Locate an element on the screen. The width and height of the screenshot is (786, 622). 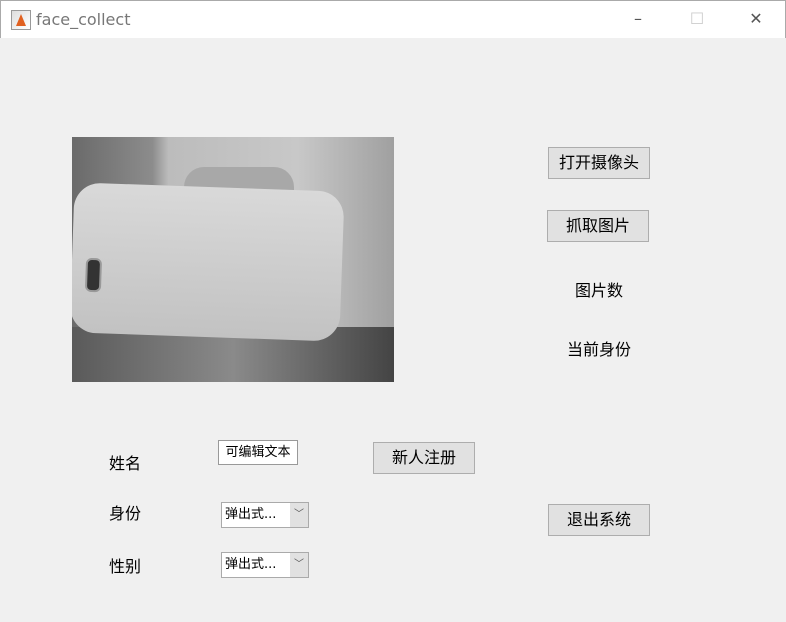
name-label: 姓名 is located at coordinates (125, 463).